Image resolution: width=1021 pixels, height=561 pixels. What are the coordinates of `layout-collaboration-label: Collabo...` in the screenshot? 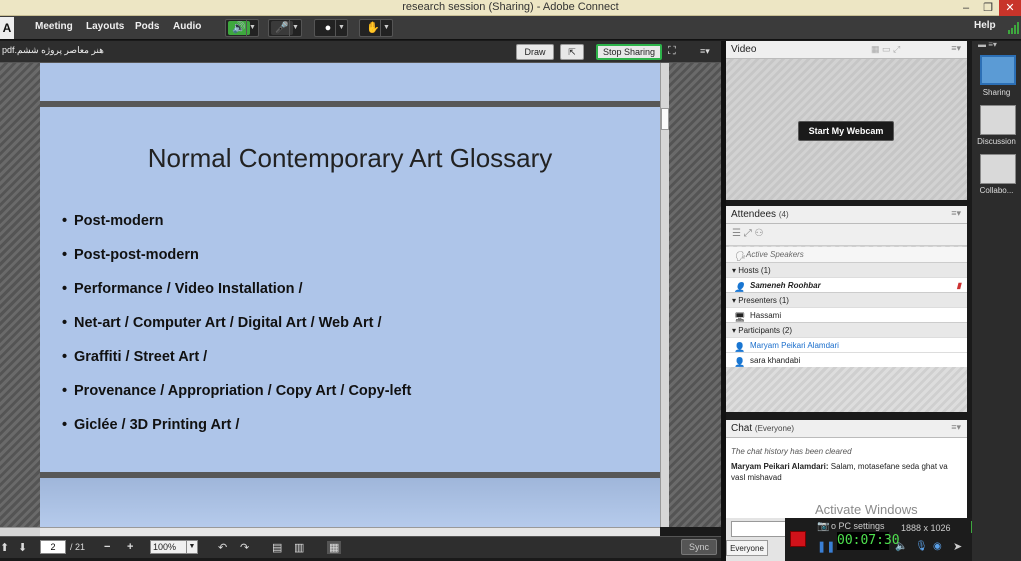 It's located at (996, 190).